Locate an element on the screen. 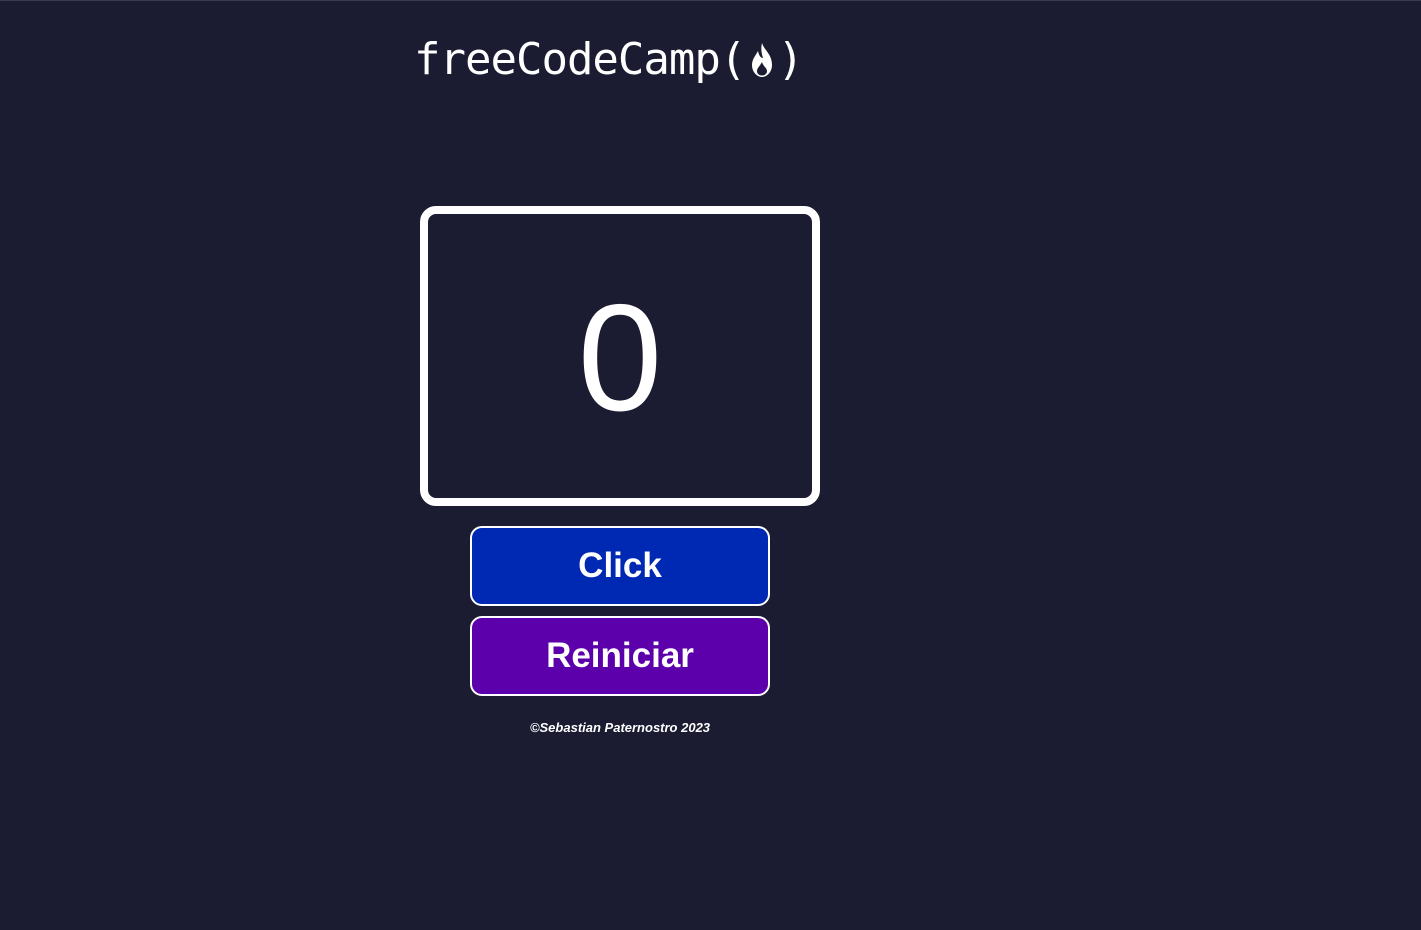 The height and width of the screenshot is (930, 1421). logo-text-close: ) is located at coordinates (790, 59).